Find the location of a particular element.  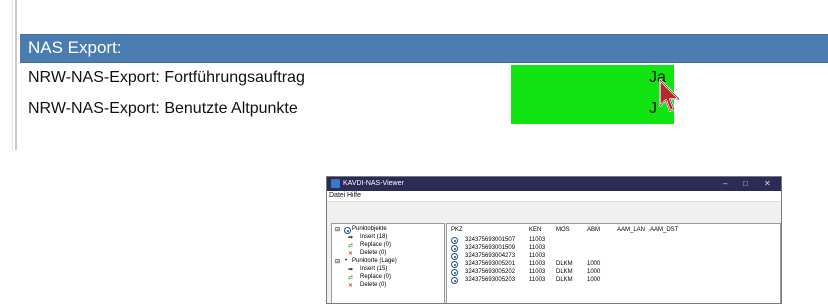

radio-icon is located at coordinates (347, 230).